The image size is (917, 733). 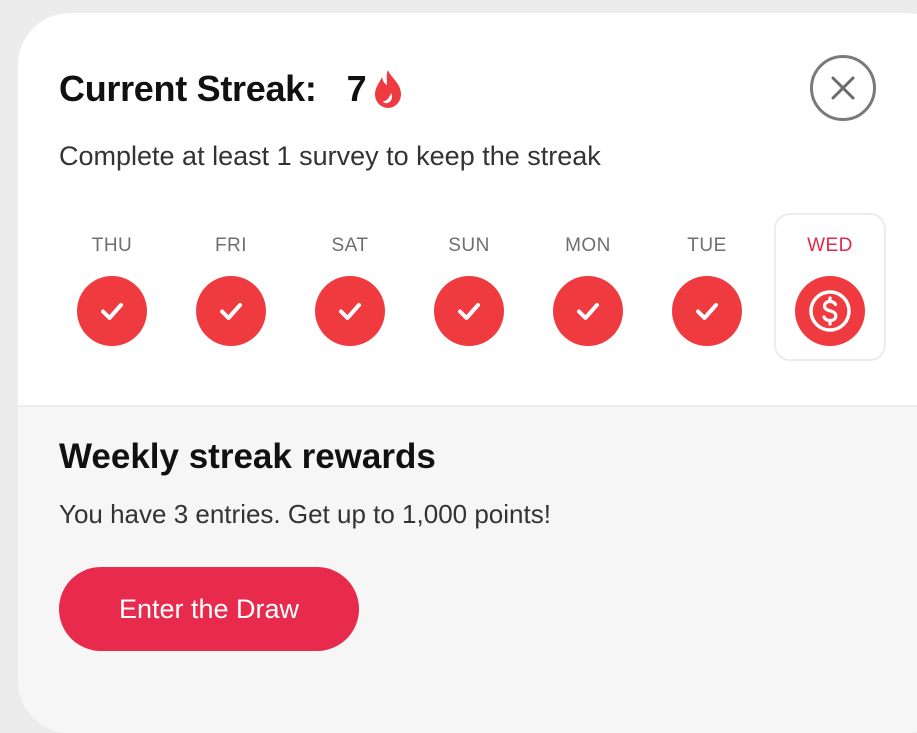 What do you see at coordinates (830, 245) in the screenshot?
I see `day-label: WED` at bounding box center [830, 245].